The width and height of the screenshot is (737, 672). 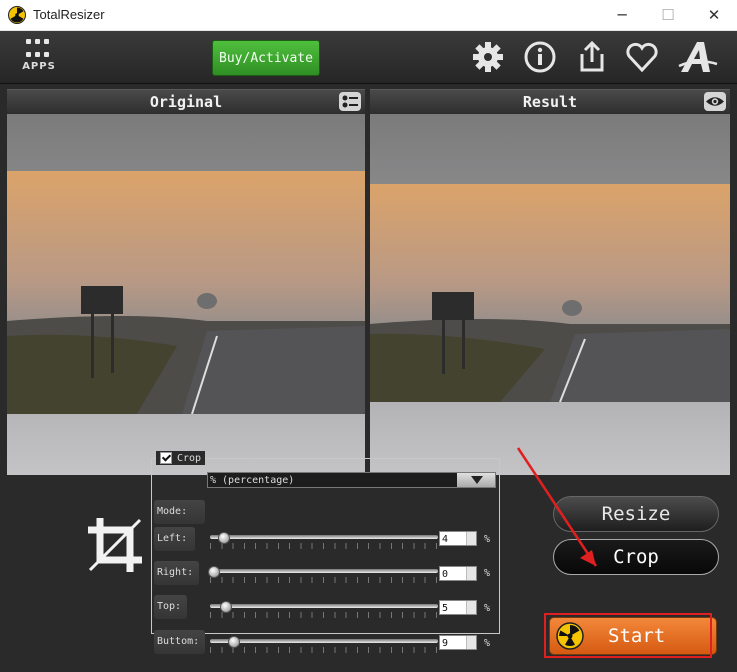 I want to click on dropdown-arrow-icon, so click(x=476, y=480).